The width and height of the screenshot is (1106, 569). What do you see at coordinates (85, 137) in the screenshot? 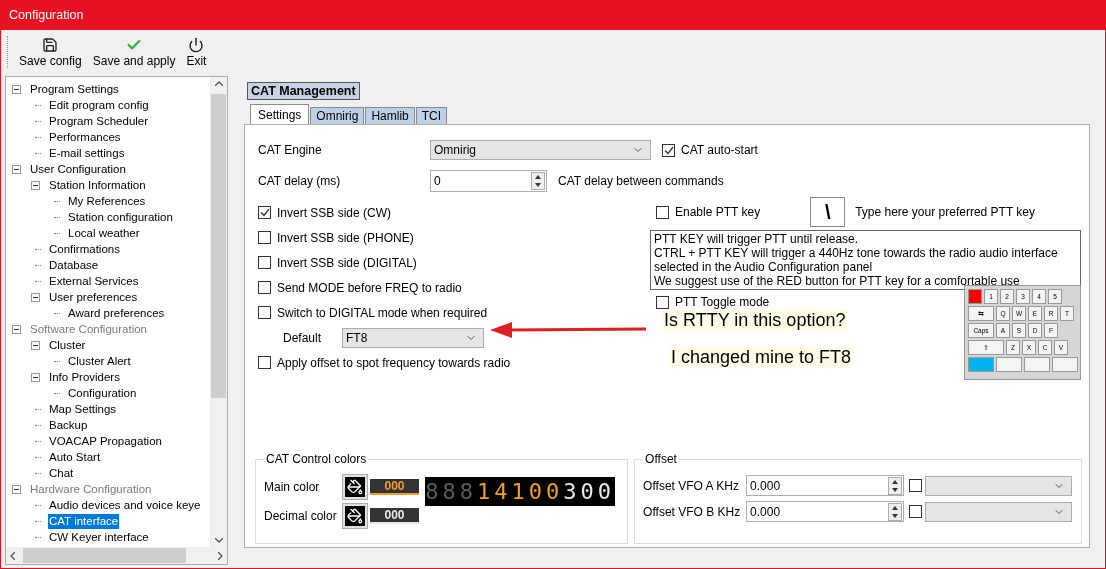
I see `tree-item: Performances` at bounding box center [85, 137].